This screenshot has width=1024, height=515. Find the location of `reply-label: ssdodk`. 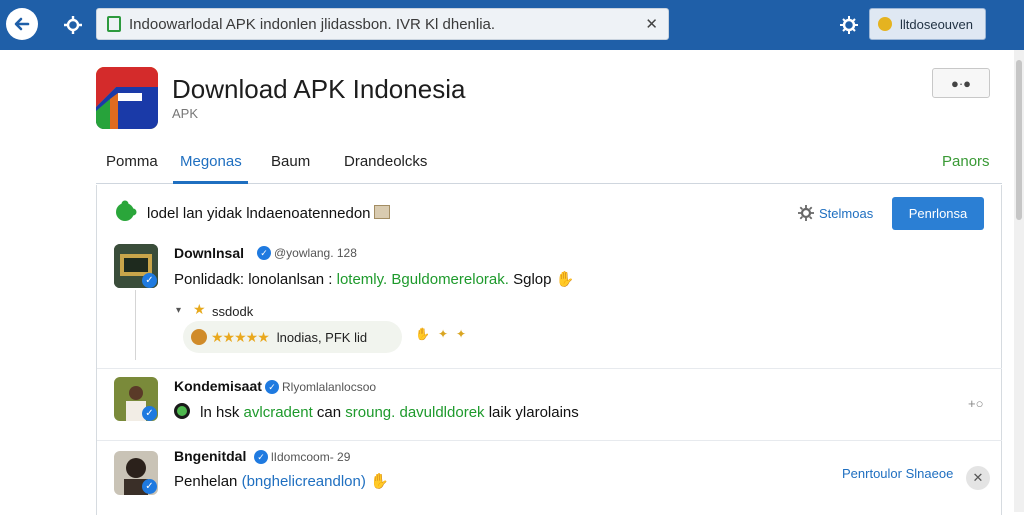

reply-label: ssdodk is located at coordinates (232, 311).